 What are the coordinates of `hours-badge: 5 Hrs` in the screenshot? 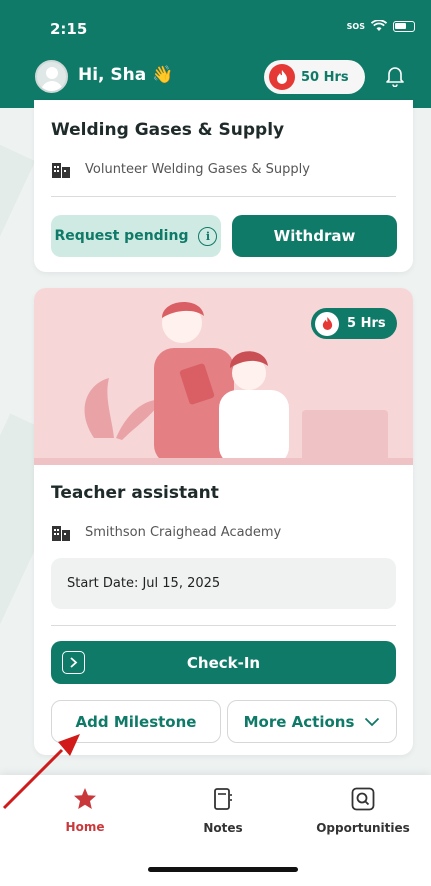 It's located at (354, 323).